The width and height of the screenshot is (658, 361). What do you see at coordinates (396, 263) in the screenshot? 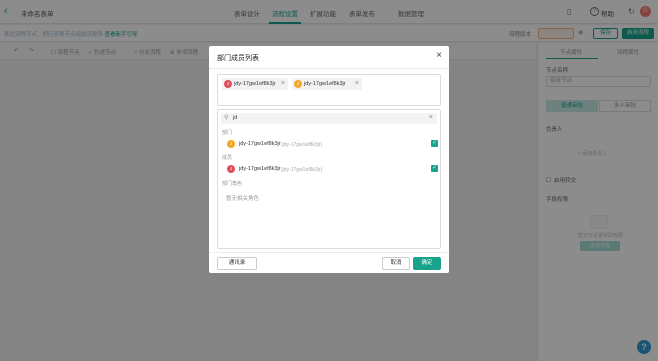
I see `cancel-button: 取消` at bounding box center [396, 263].